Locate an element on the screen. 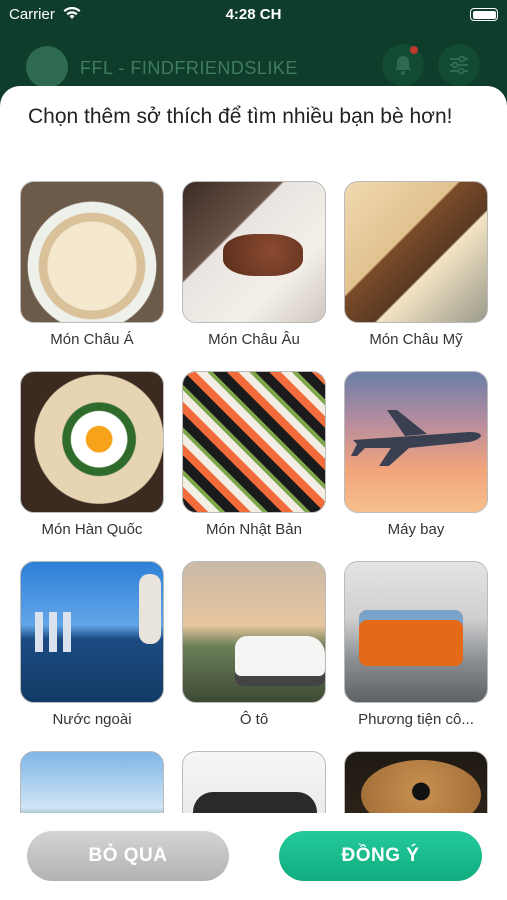 This screenshot has height=900, width=507. interest-tile-japanese-food: Món Nhật Bản is located at coordinates (254, 454).